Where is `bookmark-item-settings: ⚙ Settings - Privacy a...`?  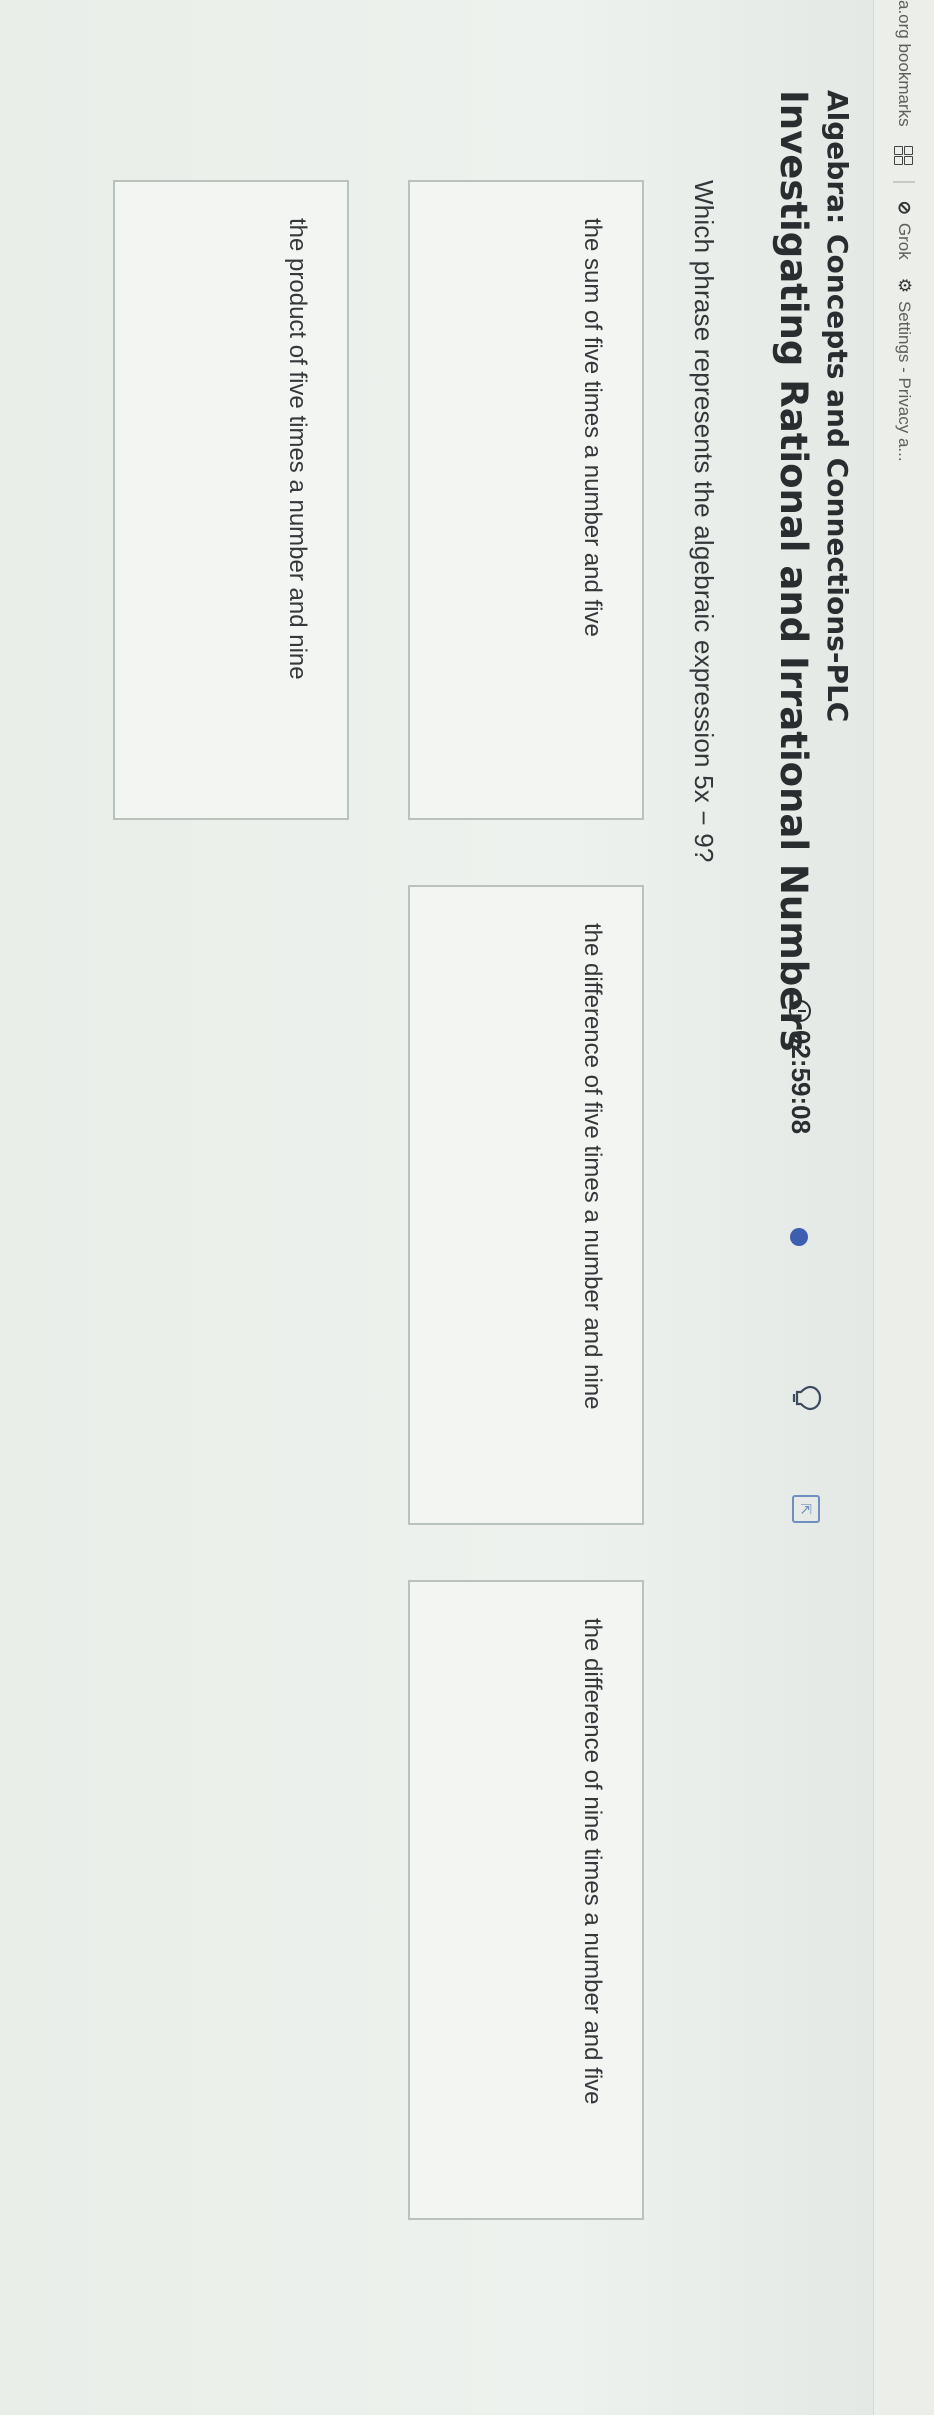
bookmark-item-settings: ⚙ Settings - Privacy a... is located at coordinates (904, 370).